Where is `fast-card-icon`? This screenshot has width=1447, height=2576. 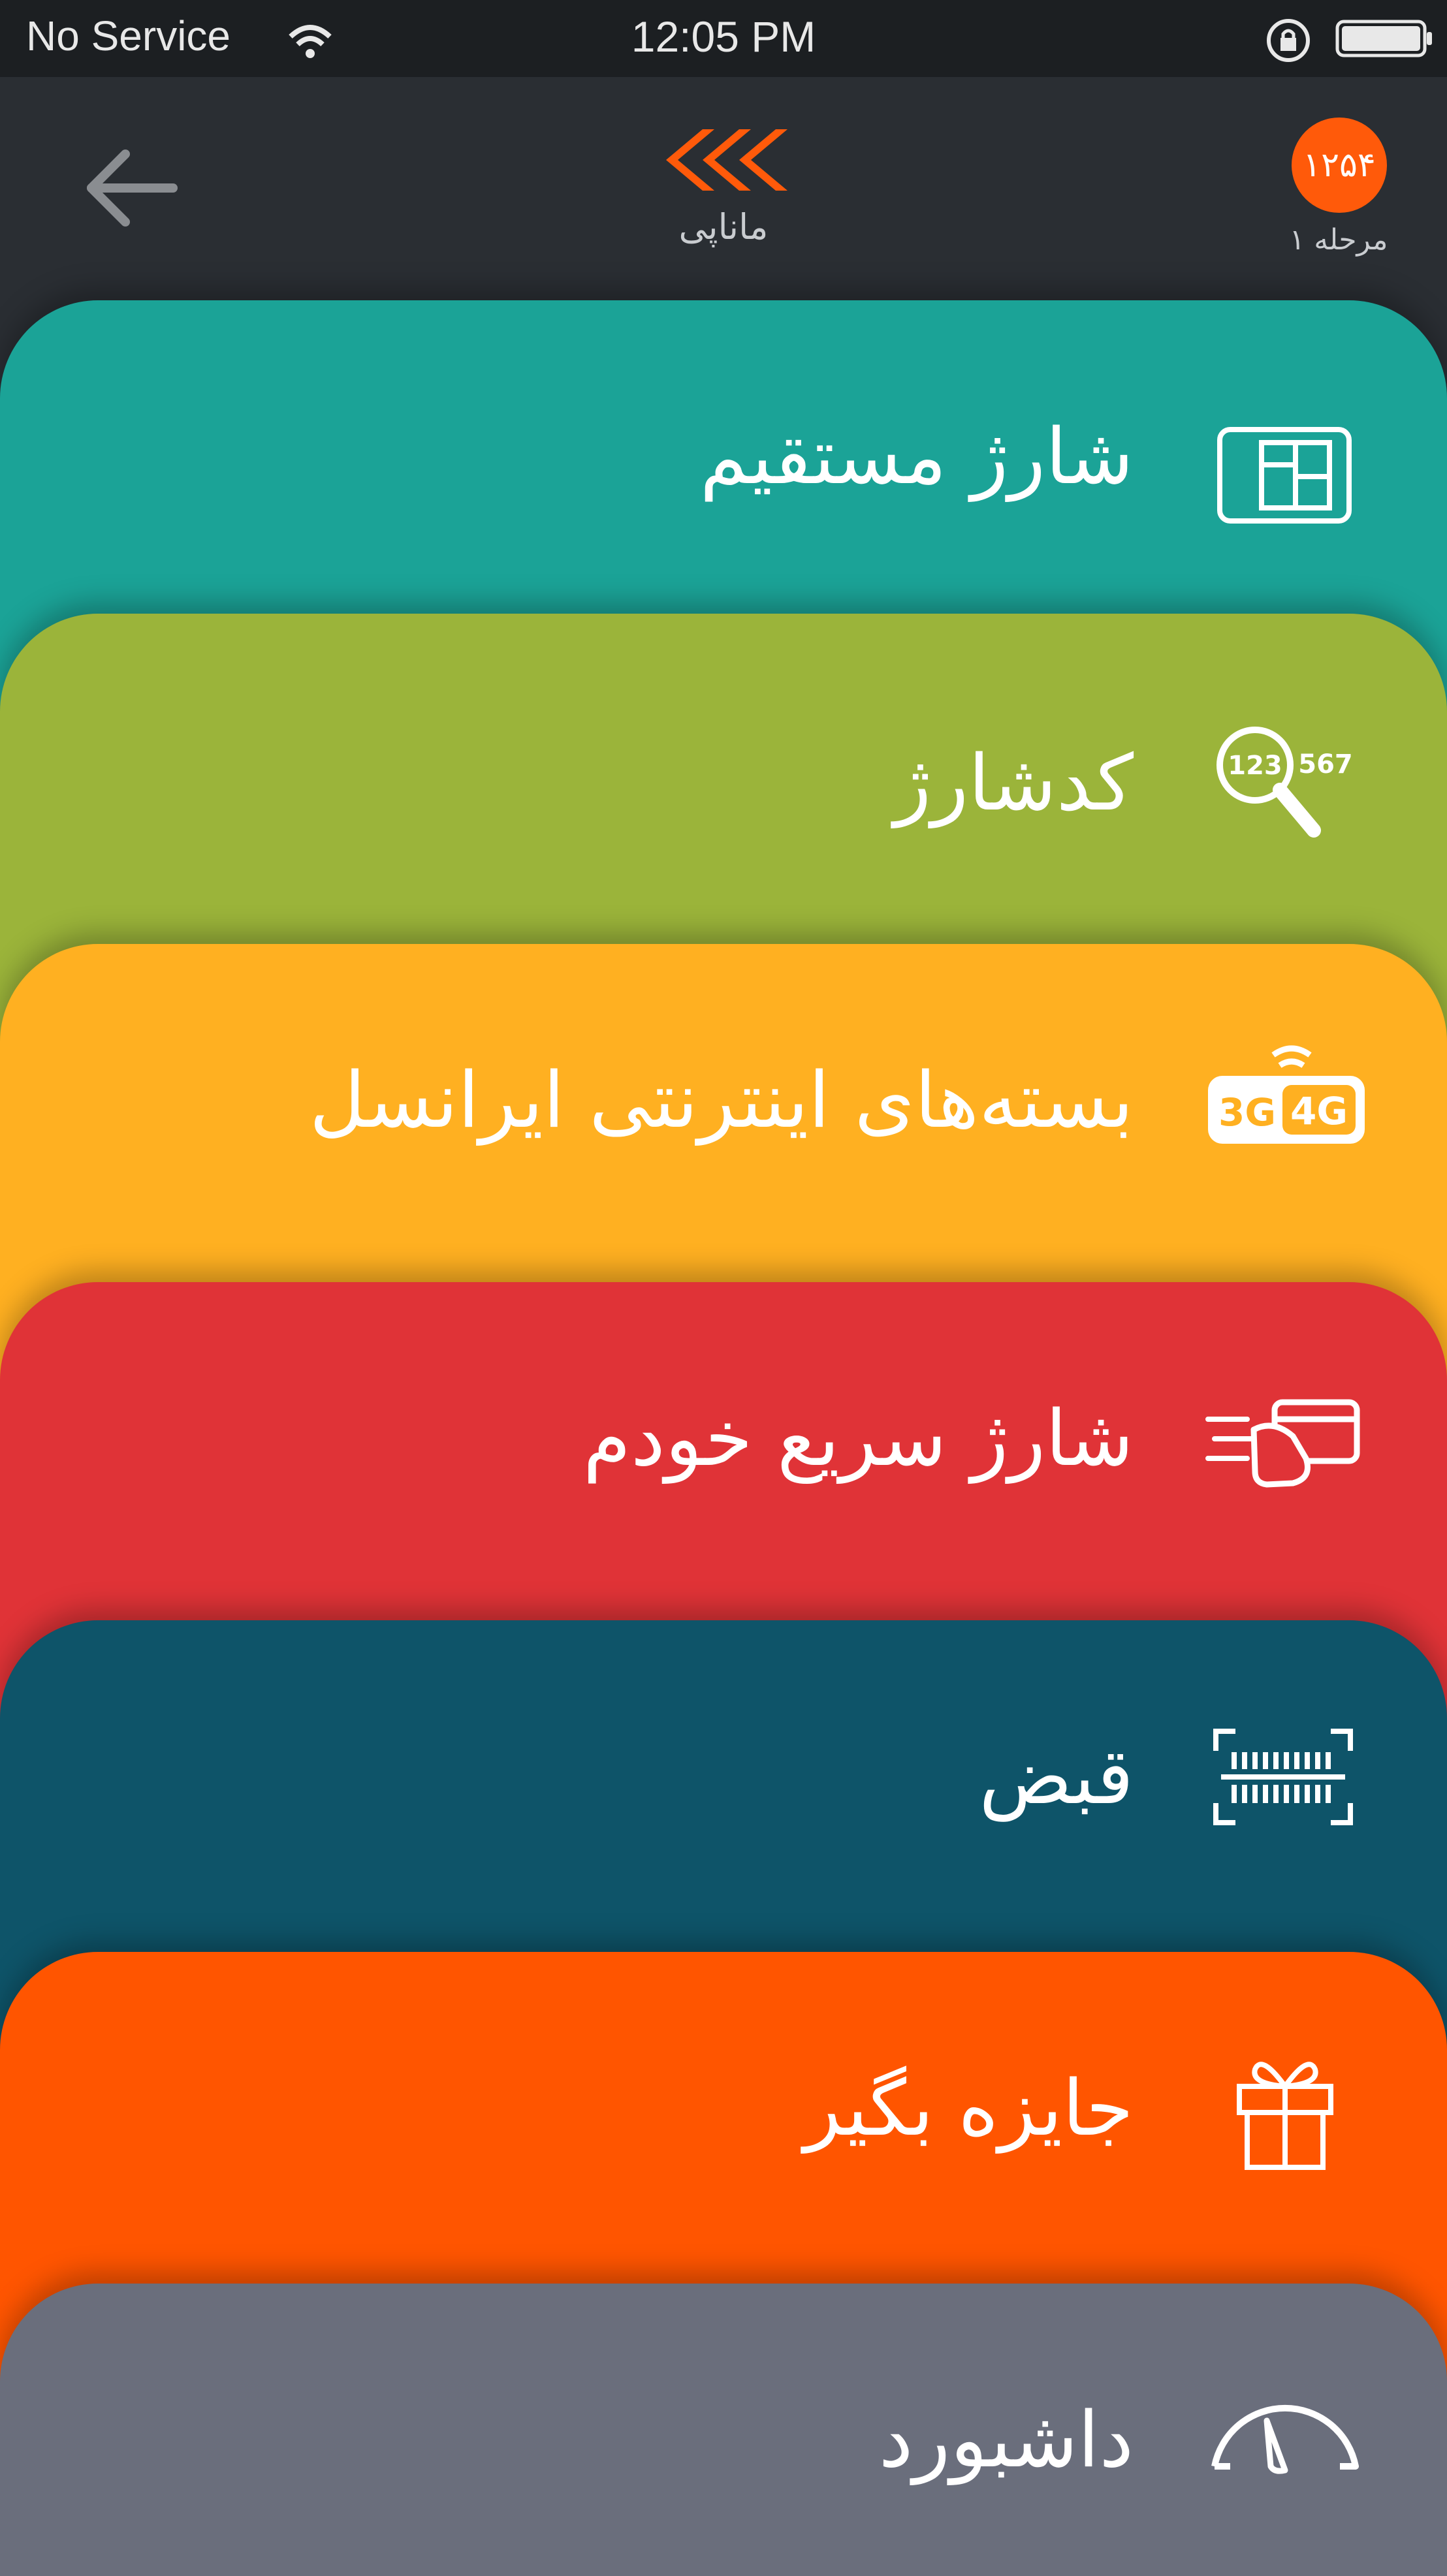
fast-card-icon is located at coordinates (1283, 1439).